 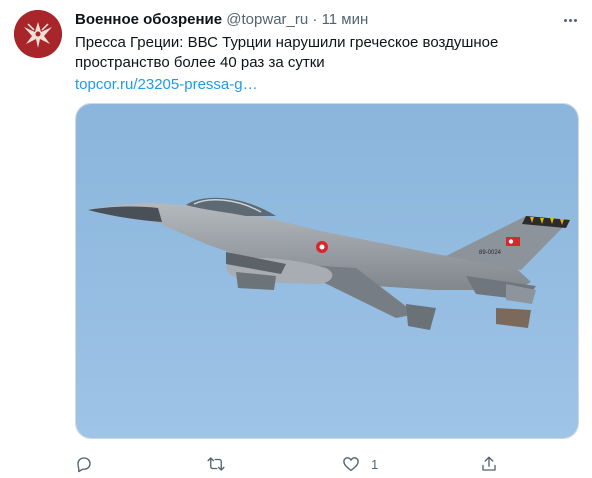 I want to click on like-button: 1, so click(x=359, y=464).